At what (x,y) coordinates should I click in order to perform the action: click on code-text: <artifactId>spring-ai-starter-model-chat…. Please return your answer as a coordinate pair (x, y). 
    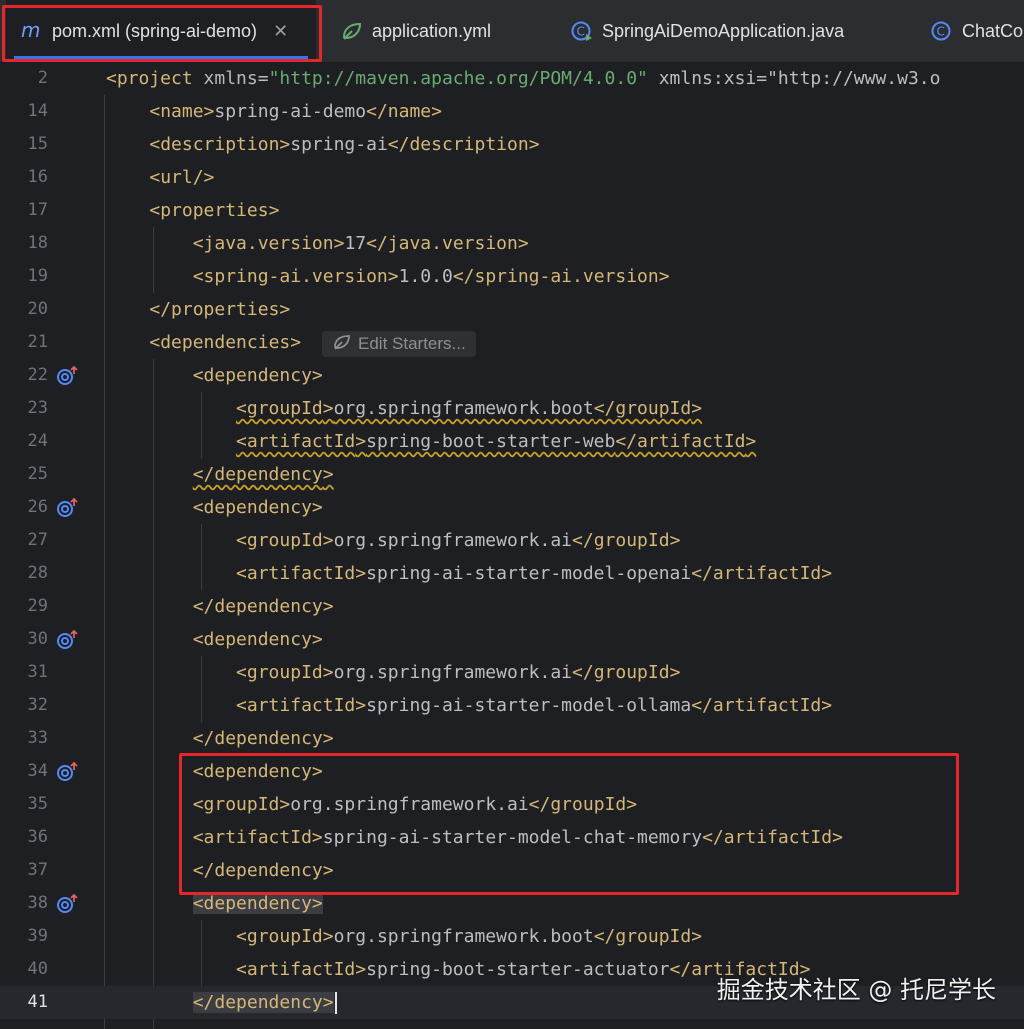
    Looking at the image, I should click on (474, 837).